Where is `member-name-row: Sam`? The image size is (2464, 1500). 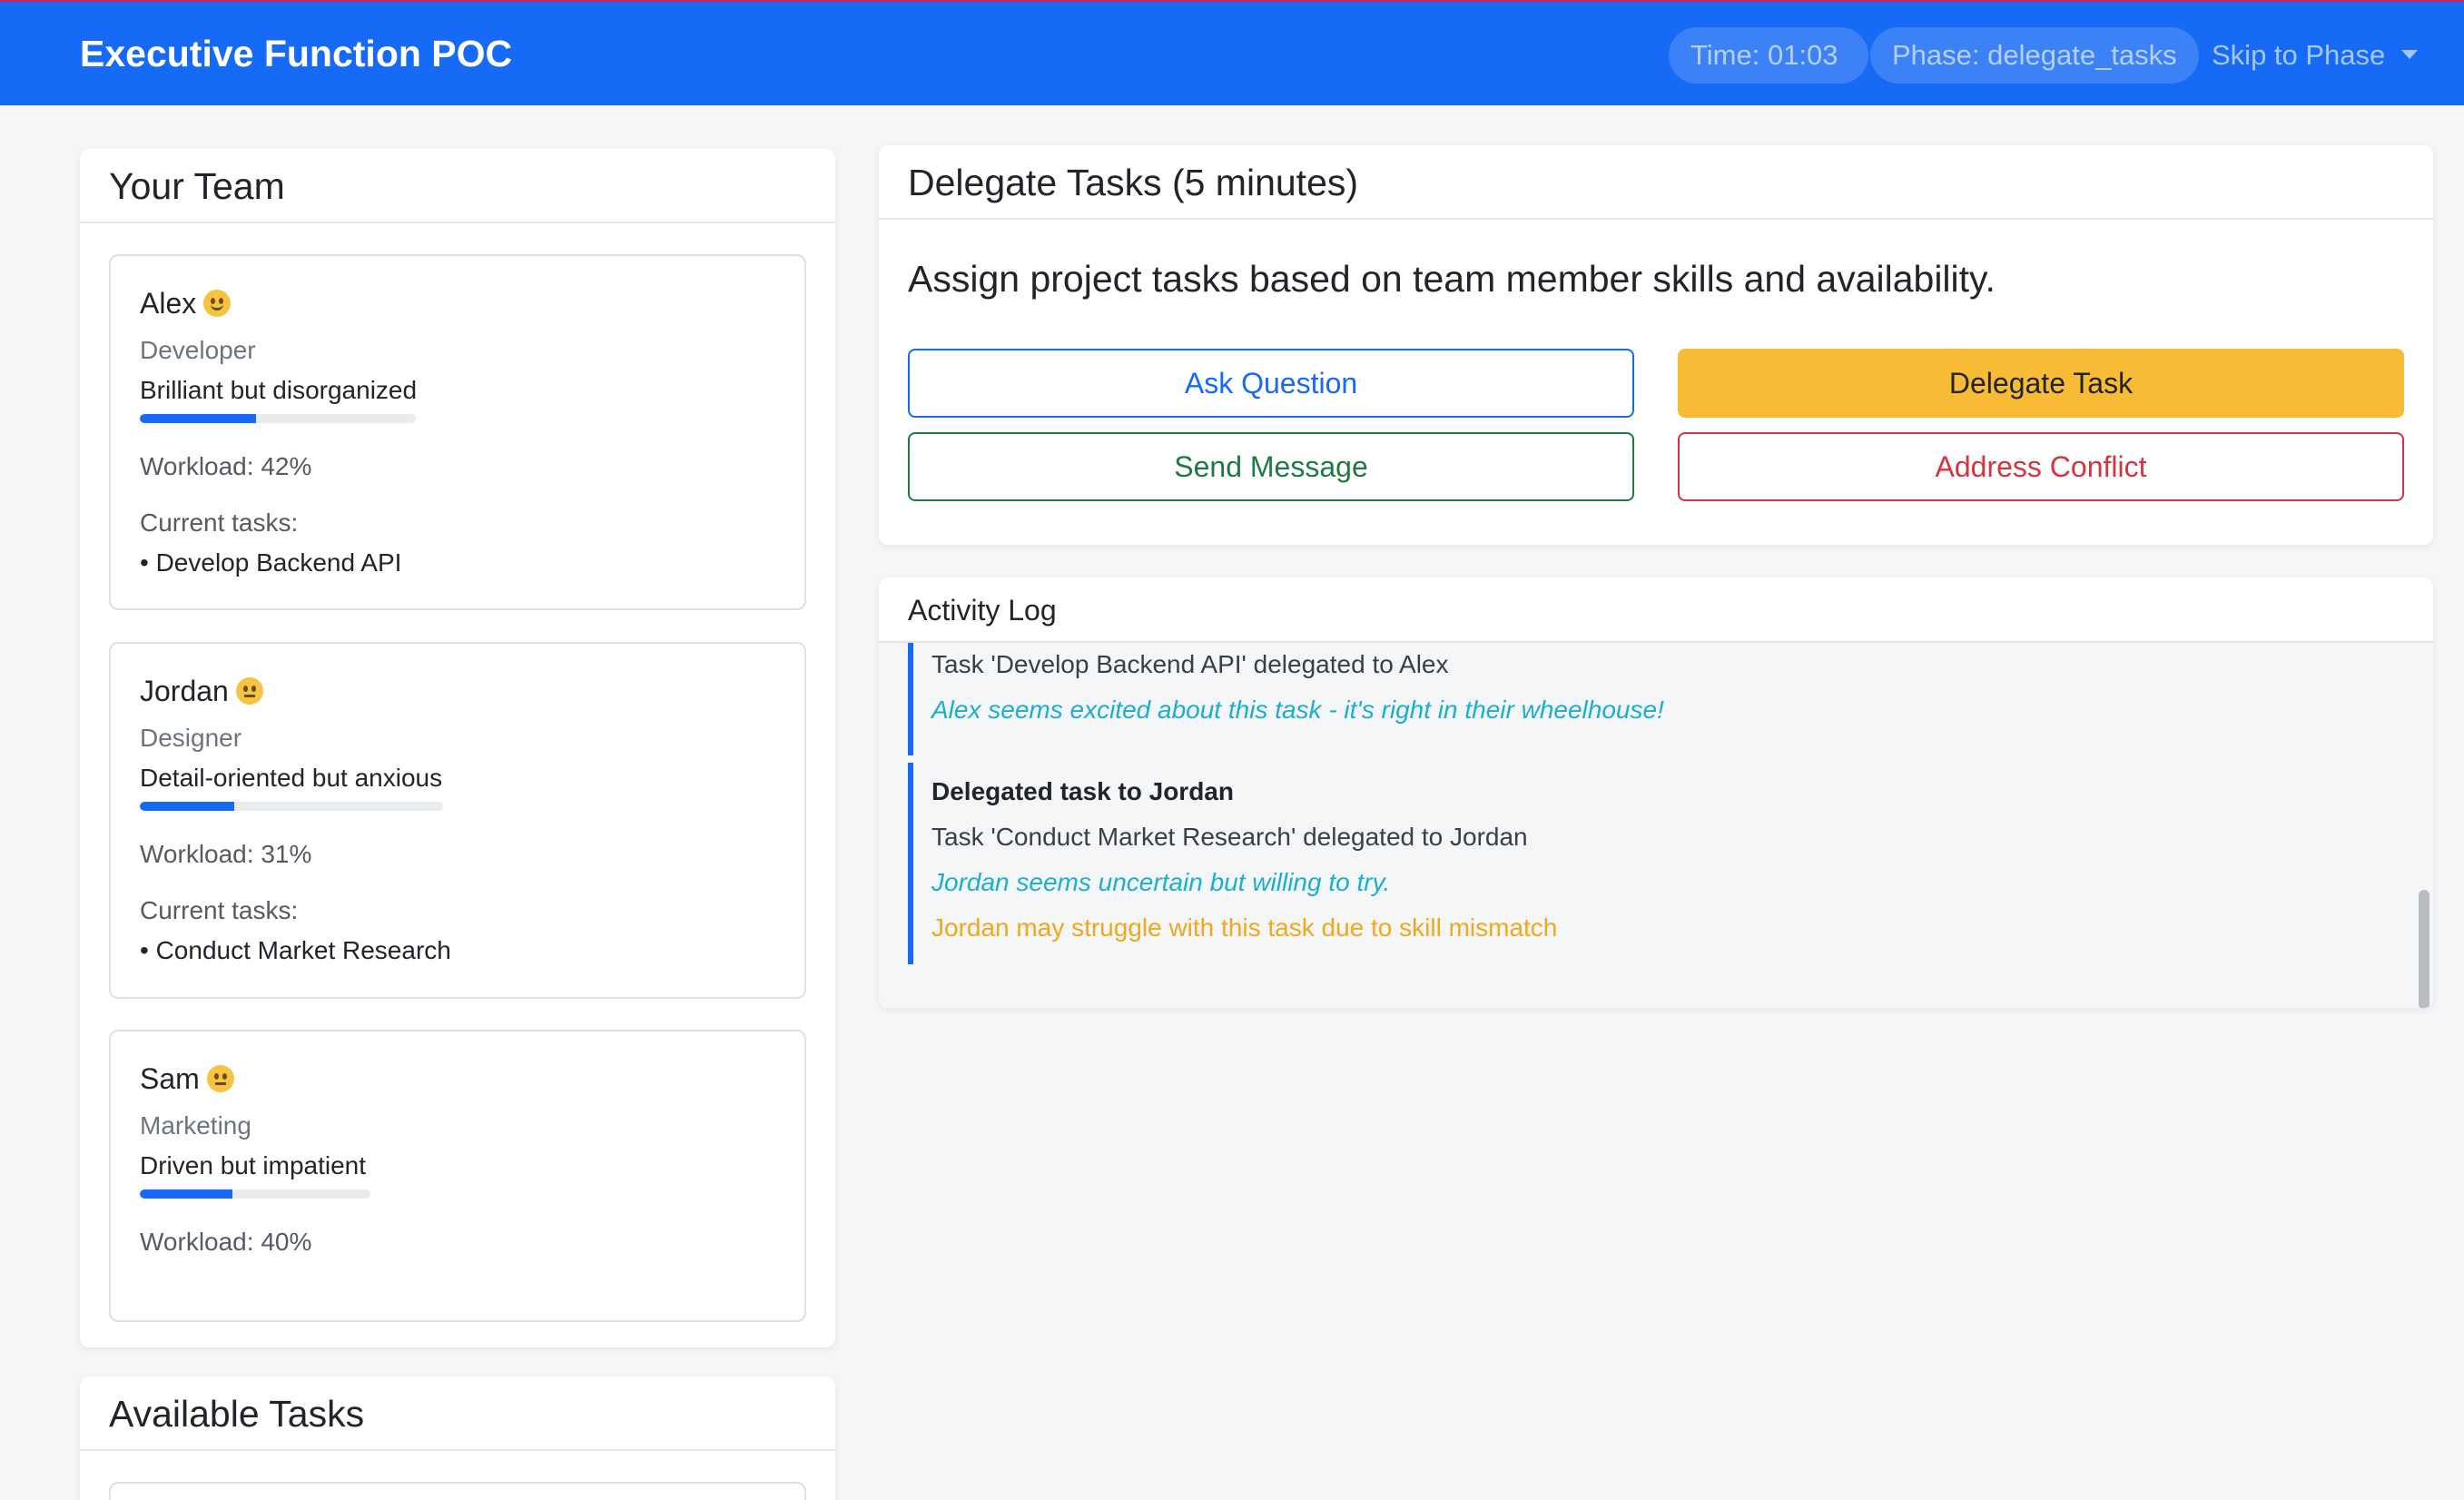
member-name-row: Sam is located at coordinates (187, 1079).